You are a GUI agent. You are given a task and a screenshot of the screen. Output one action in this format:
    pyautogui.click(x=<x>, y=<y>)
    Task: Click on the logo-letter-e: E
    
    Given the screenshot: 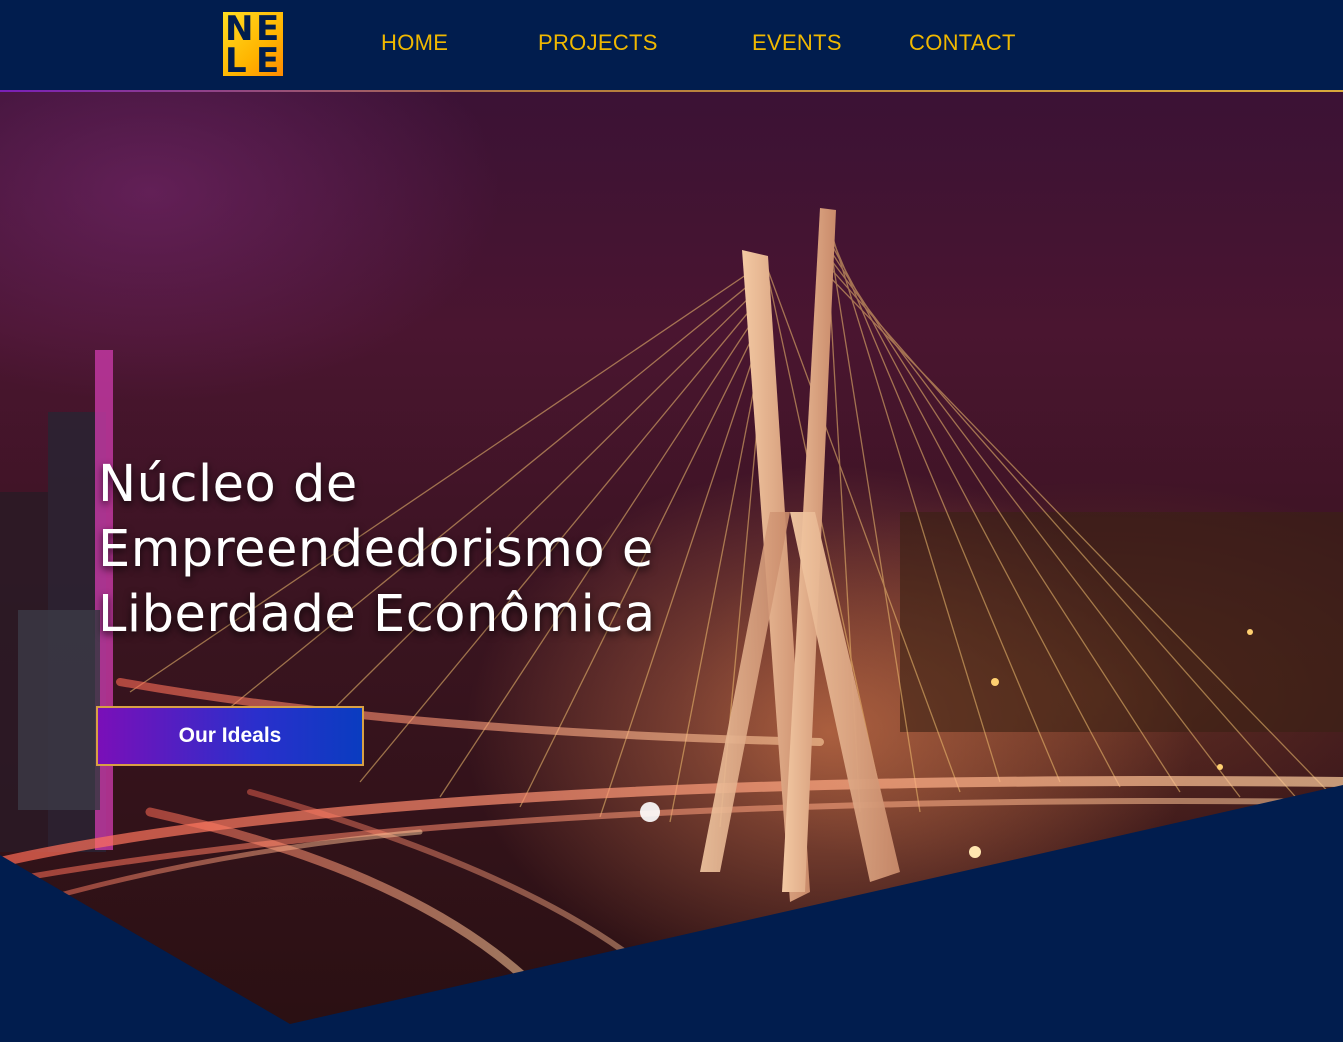 What is the action you would take?
    pyautogui.click(x=268, y=29)
    